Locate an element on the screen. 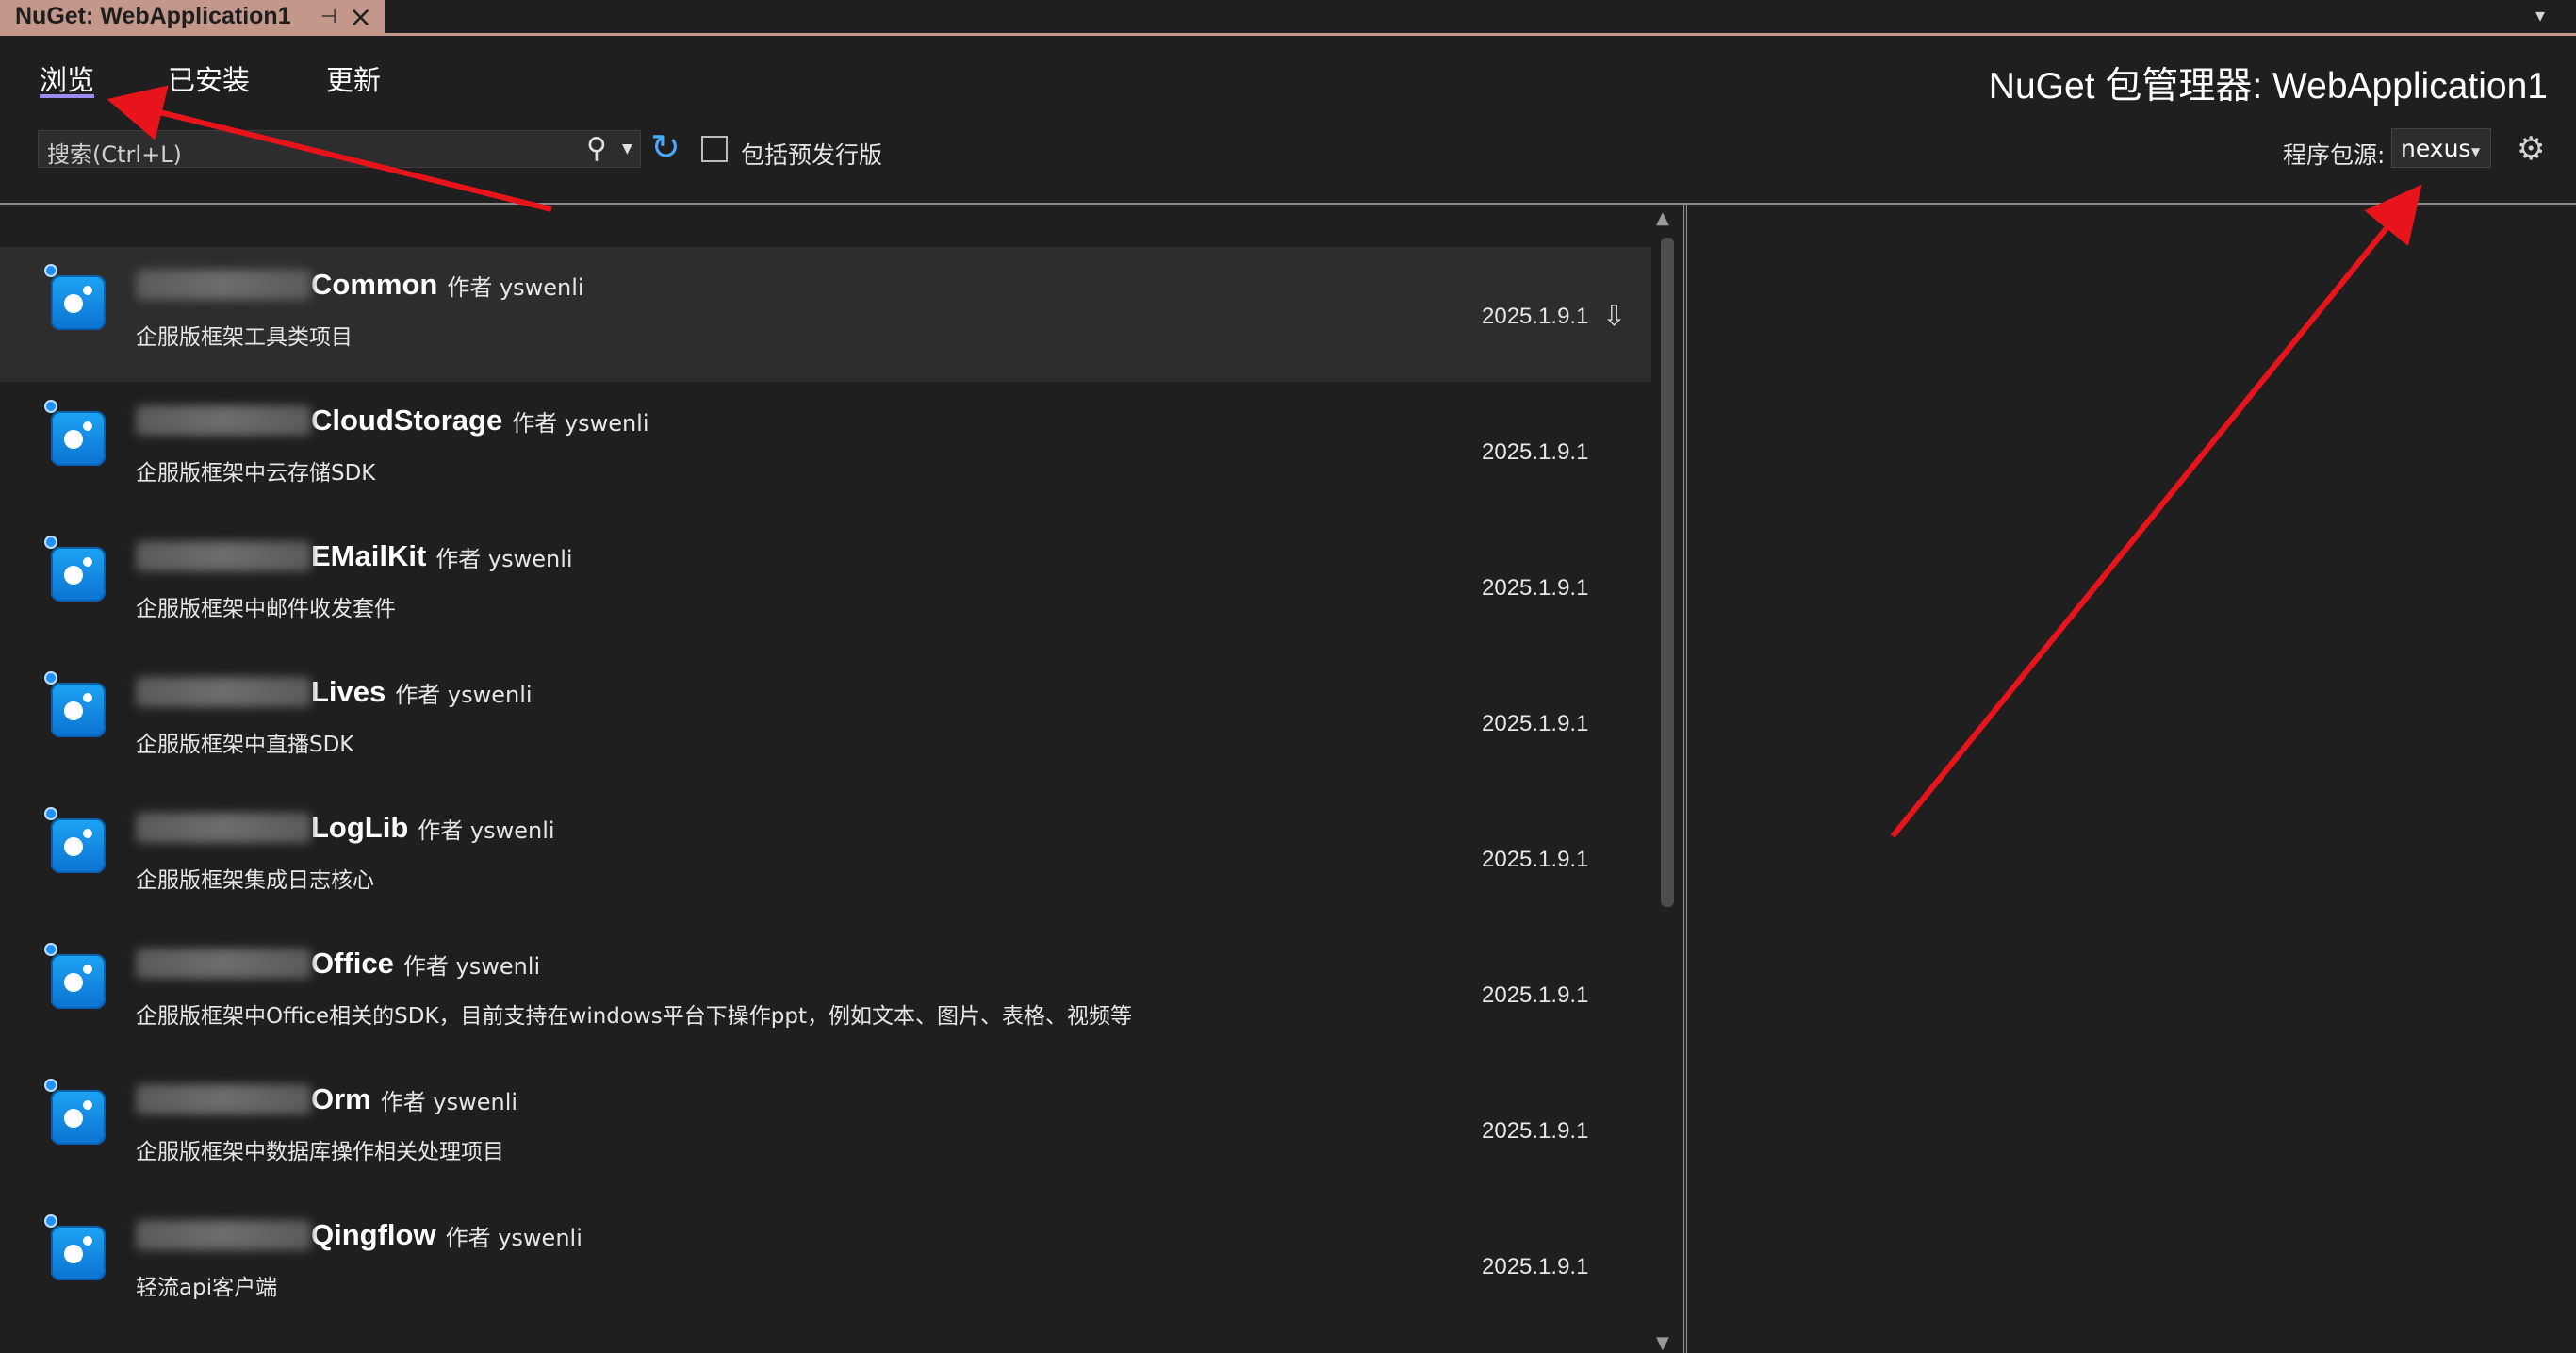  package-title-line: Lives 作者 yswenli is located at coordinates (334, 692).